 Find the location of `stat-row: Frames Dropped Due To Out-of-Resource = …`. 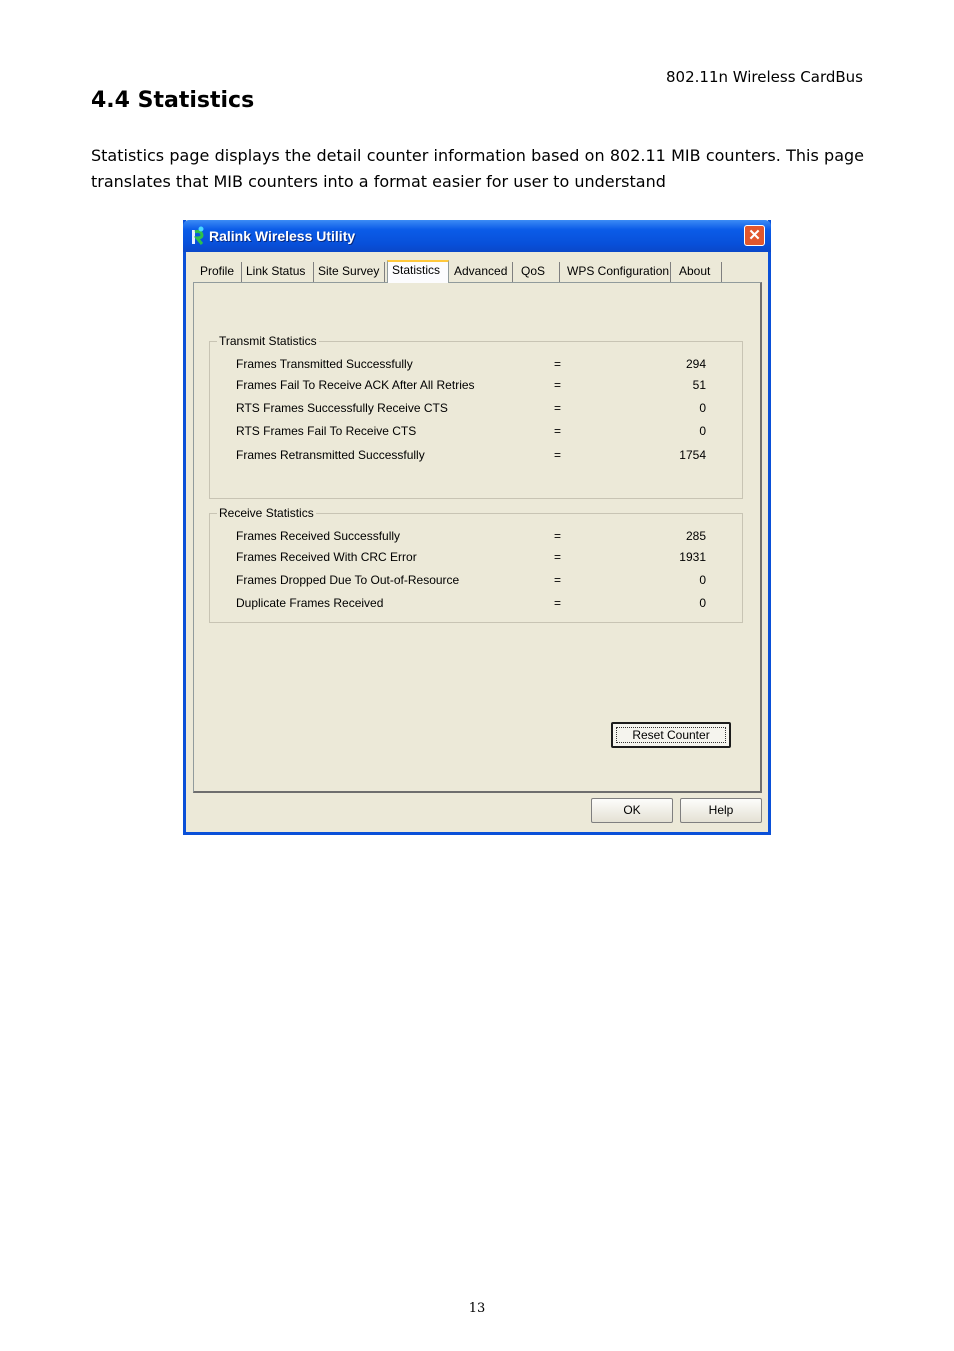

stat-row: Frames Dropped Due To Out-of-Resource = … is located at coordinates (471, 581).